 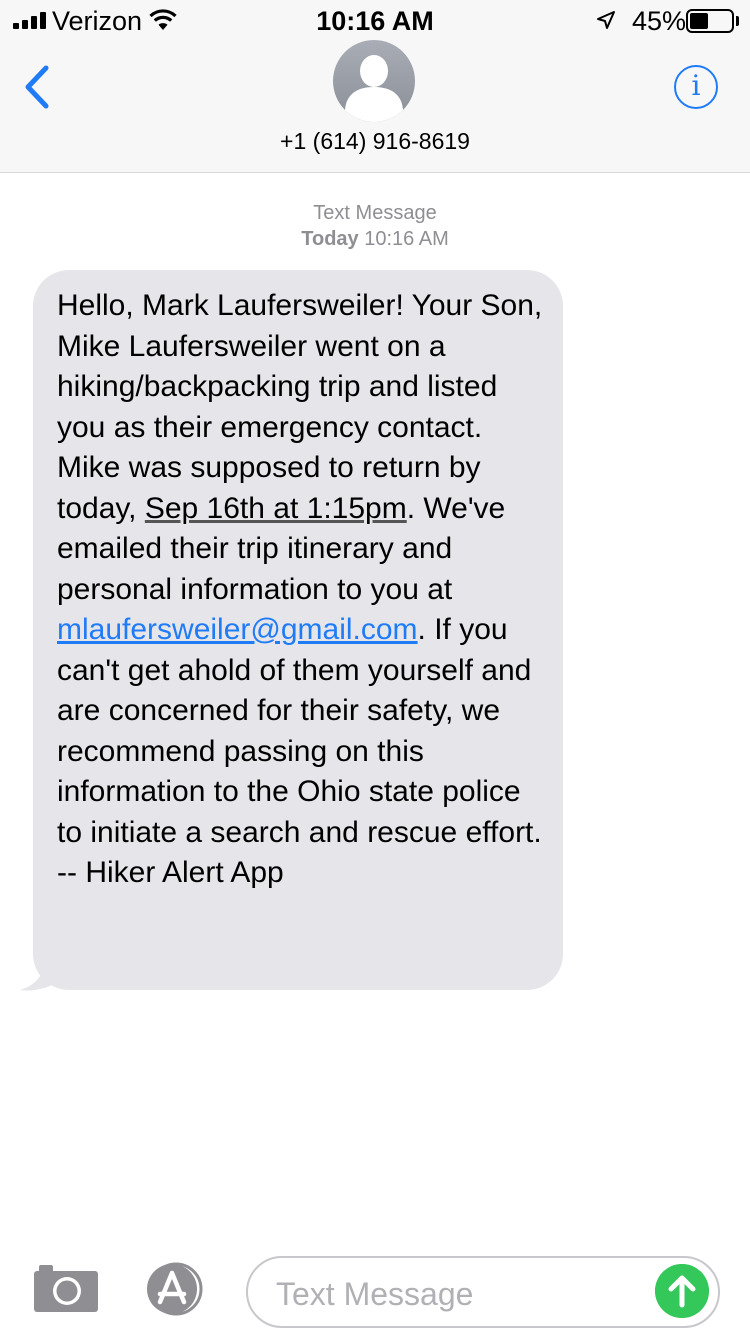 I want to click on location-arrow-icon, so click(x=606, y=20).